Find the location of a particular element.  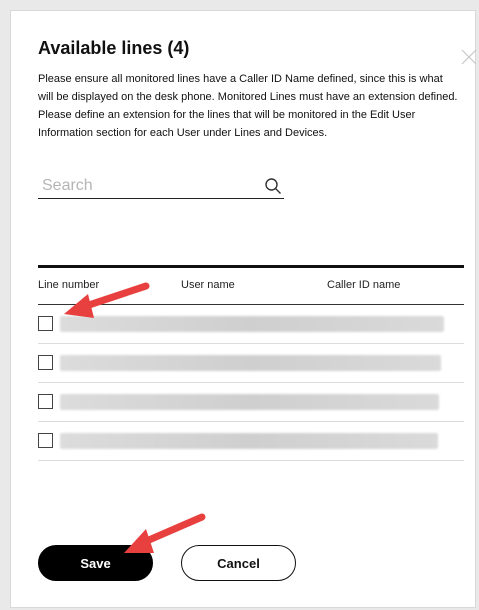

column-header-caller-id-name: Caller ID name is located at coordinates (364, 285).